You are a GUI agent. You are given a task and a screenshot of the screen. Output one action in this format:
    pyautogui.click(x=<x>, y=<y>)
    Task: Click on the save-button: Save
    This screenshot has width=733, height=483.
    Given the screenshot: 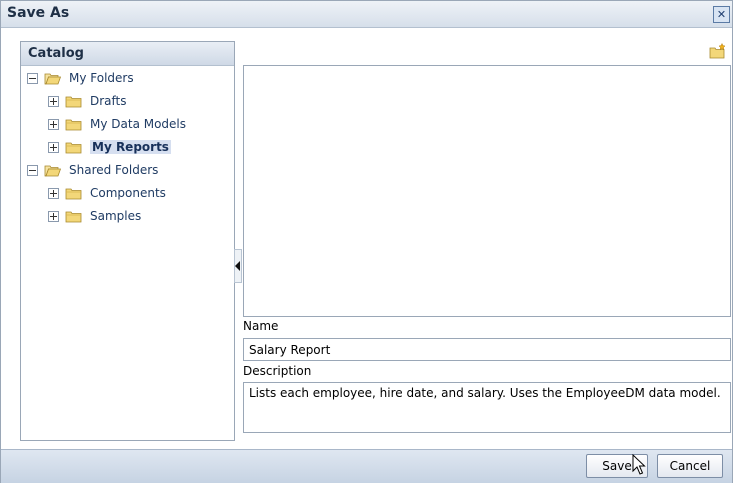 What is the action you would take?
    pyautogui.click(x=617, y=466)
    